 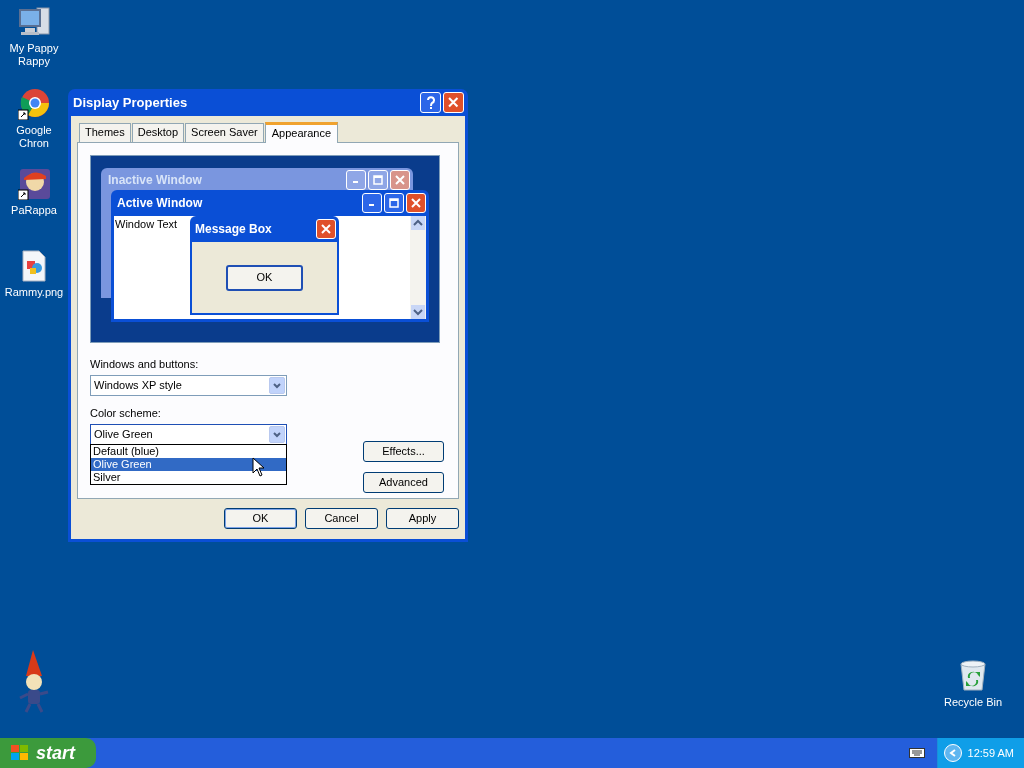 I want to click on dropdown: Windows XP style, so click(x=188, y=385).